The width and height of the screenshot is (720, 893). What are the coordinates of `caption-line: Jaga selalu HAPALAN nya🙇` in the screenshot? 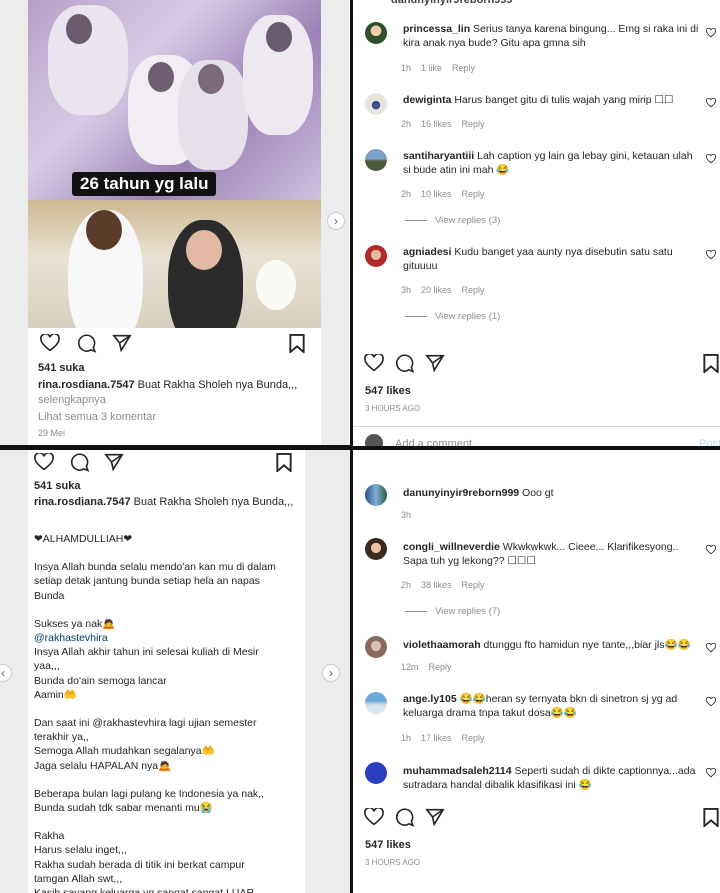 It's located at (103, 765).